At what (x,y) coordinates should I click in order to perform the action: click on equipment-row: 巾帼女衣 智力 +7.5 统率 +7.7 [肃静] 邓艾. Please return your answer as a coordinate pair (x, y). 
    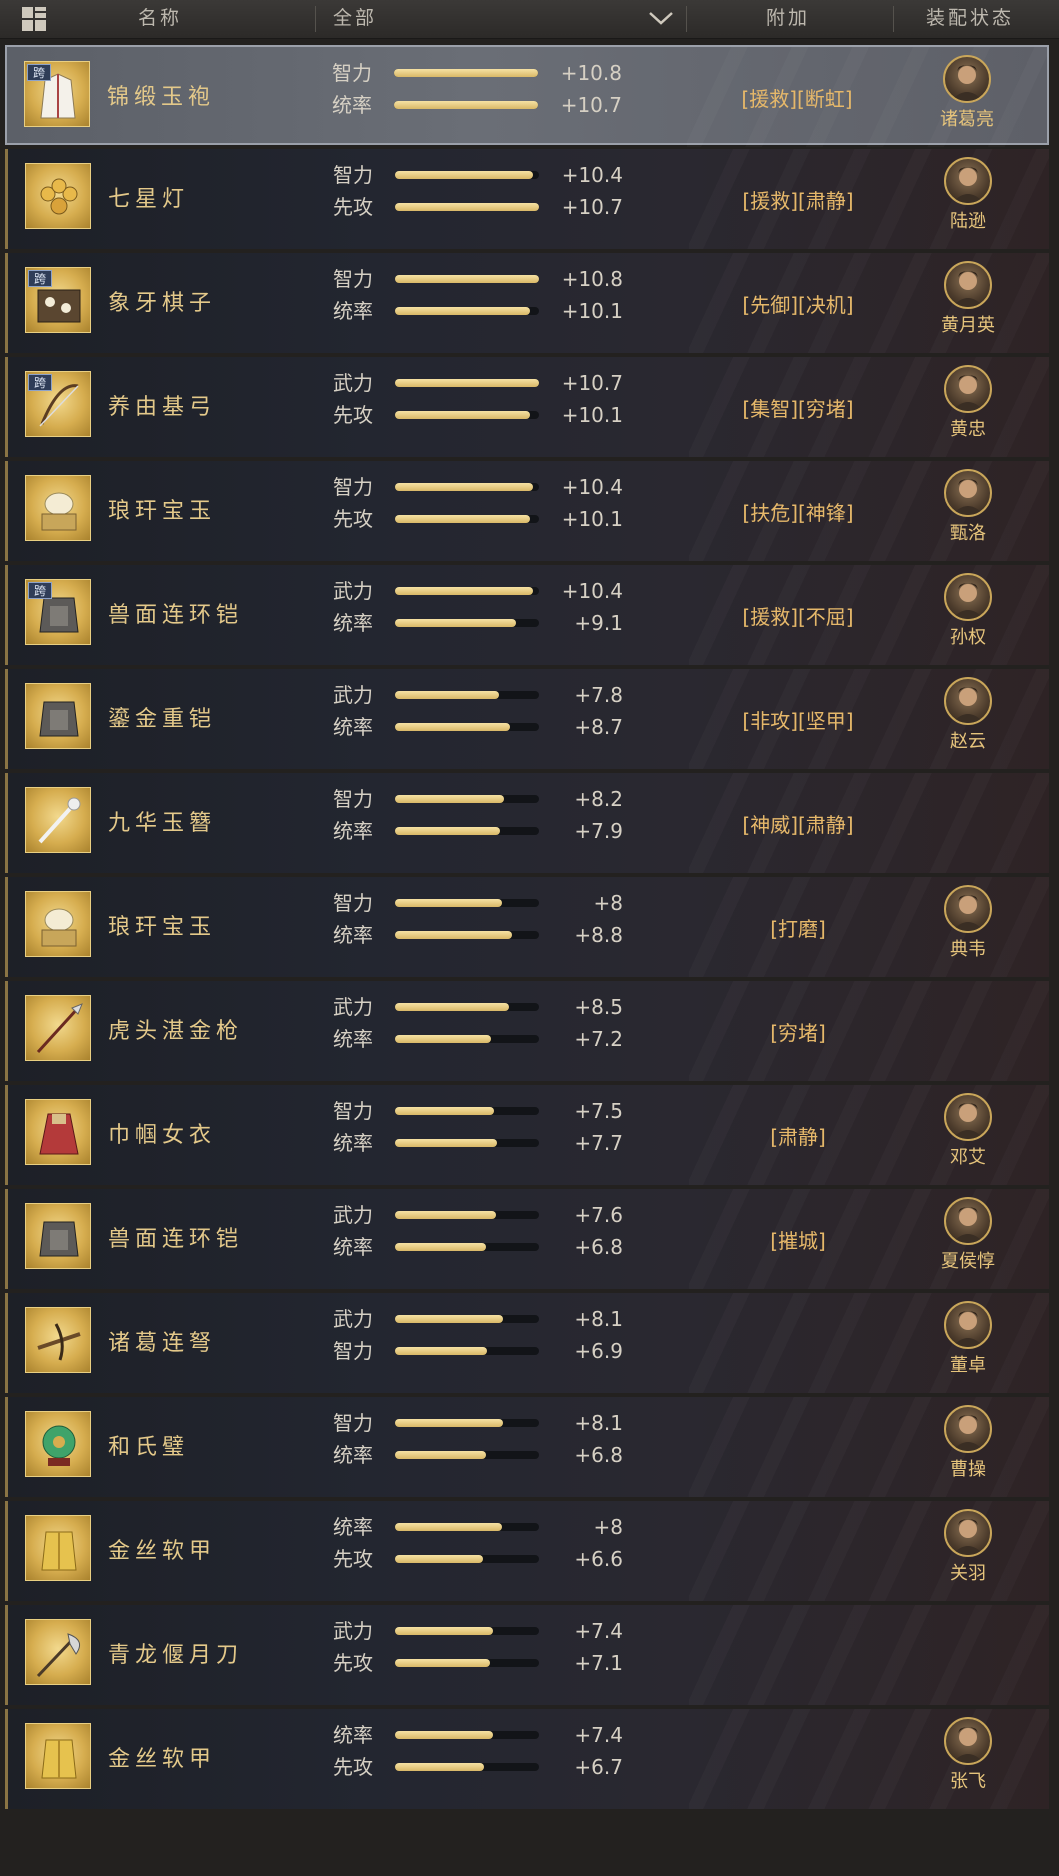
    Looking at the image, I should click on (527, 1135).